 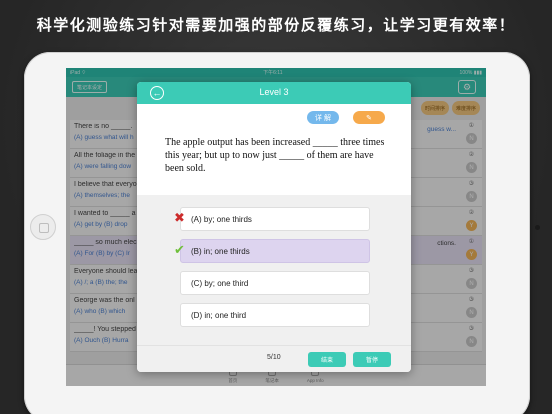 I want to click on correct-check-icon: ✔, so click(x=179, y=249).